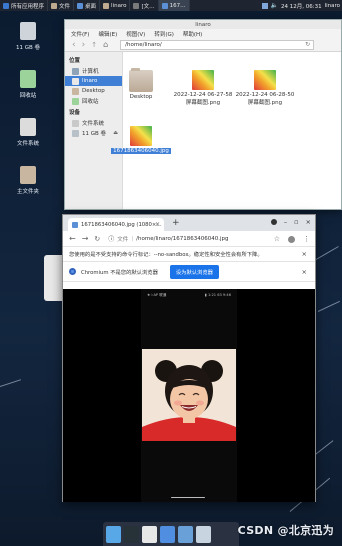 This screenshot has height=546, width=342. What do you see at coordinates (304, 272) in the screenshot?
I see `close-infobar-icon: ×` at bounding box center [304, 272].